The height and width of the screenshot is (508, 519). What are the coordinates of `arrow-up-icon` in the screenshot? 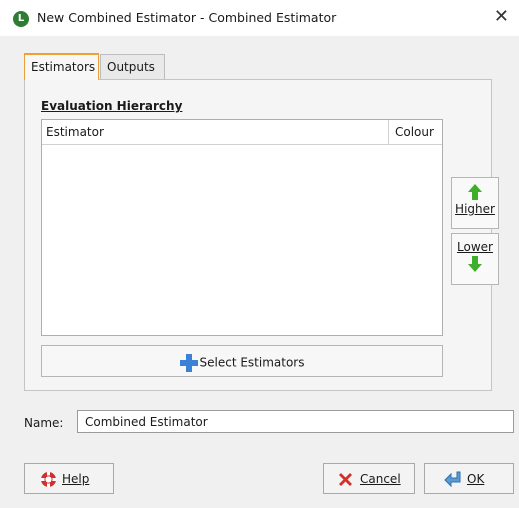 It's located at (475, 192).